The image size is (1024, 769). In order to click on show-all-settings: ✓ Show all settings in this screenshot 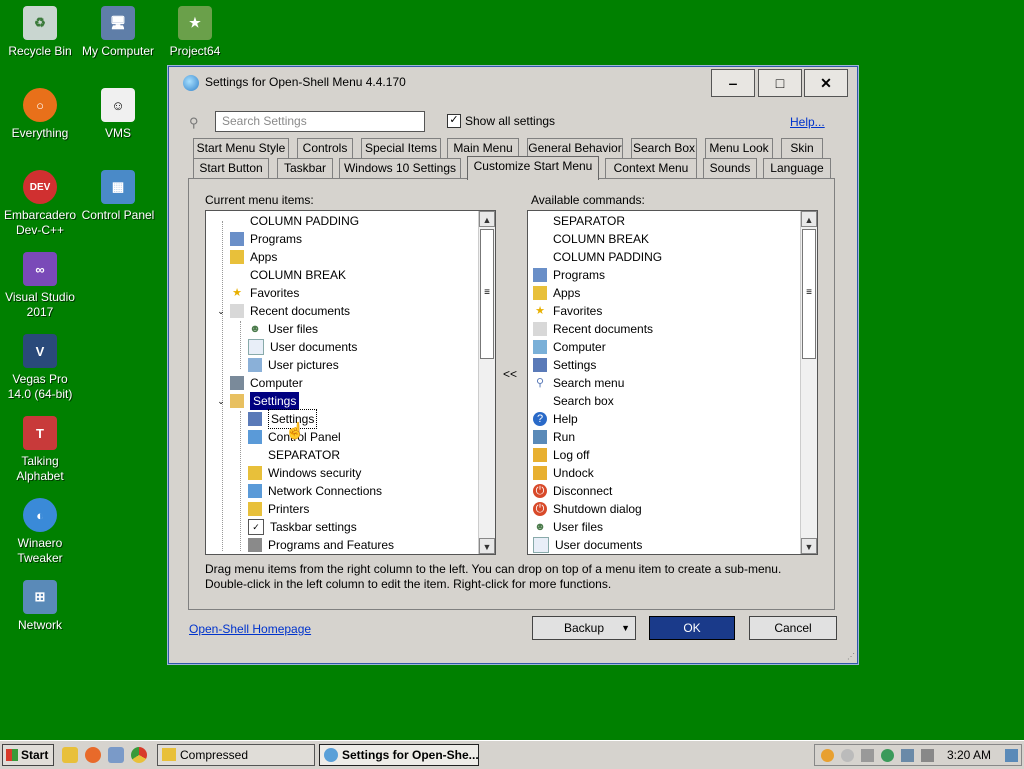, I will do `click(501, 121)`.